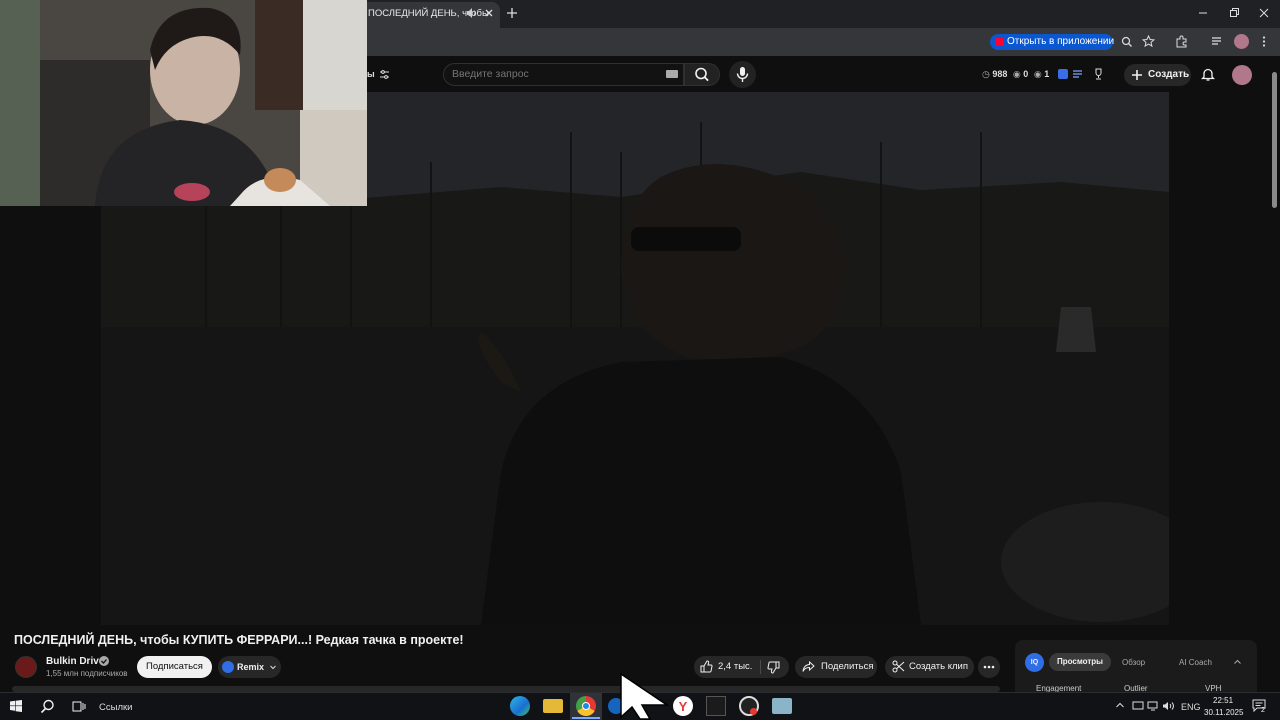 The width and height of the screenshot is (1280, 720). Describe the element at coordinates (1195, 662) in the screenshot. I see `tab-ai-coach: AI Coach` at that location.